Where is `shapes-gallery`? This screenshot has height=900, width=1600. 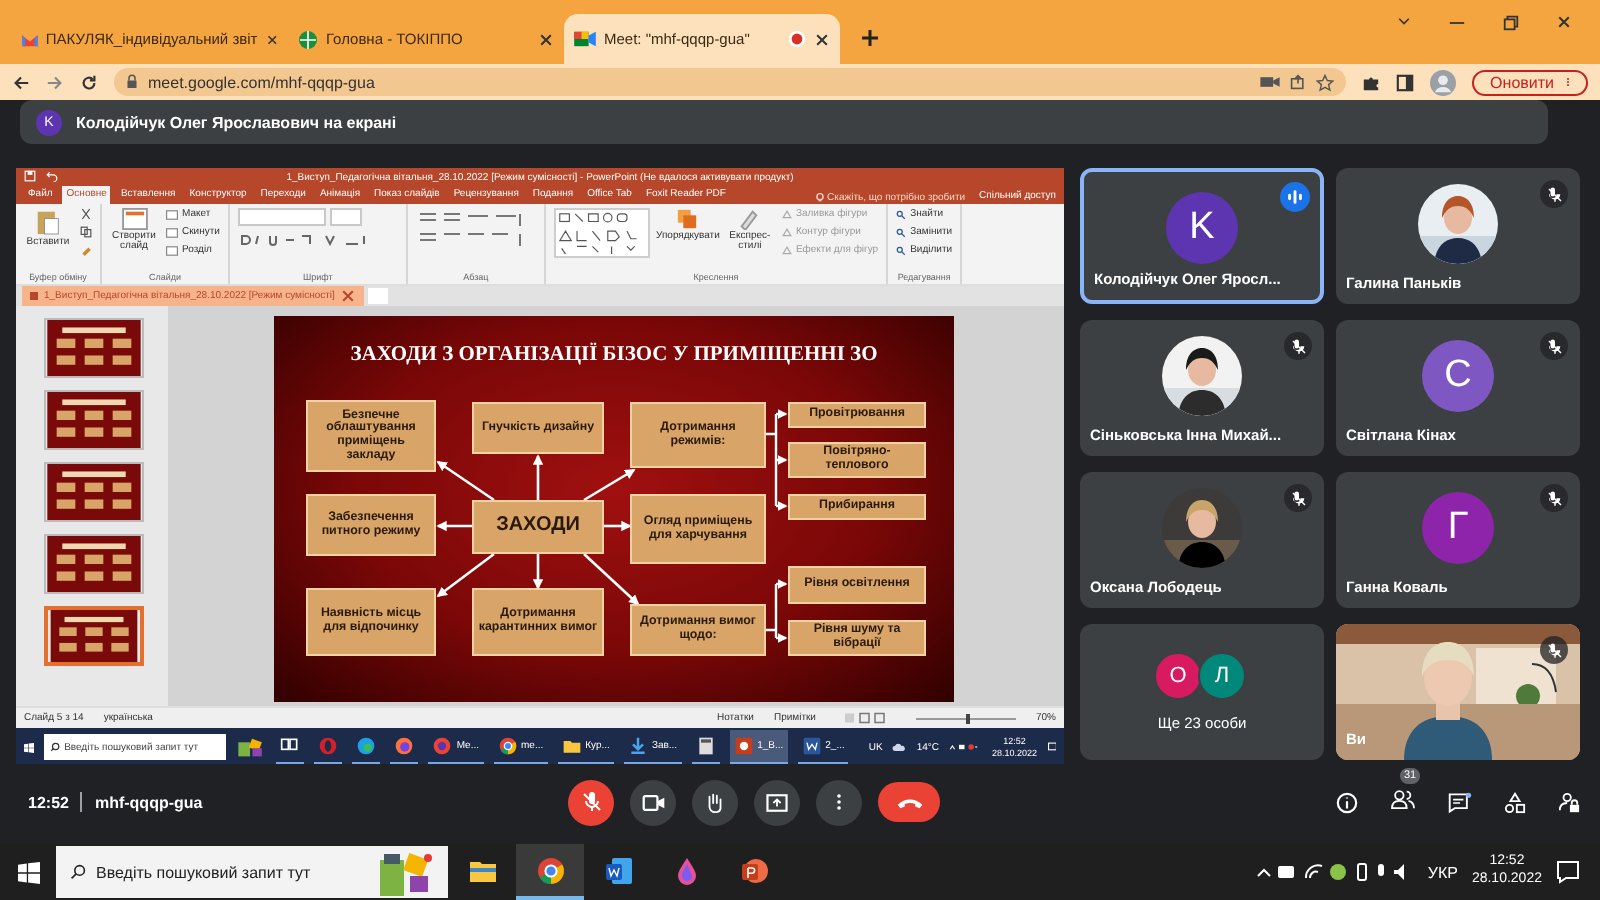
shapes-gallery is located at coordinates (601, 233).